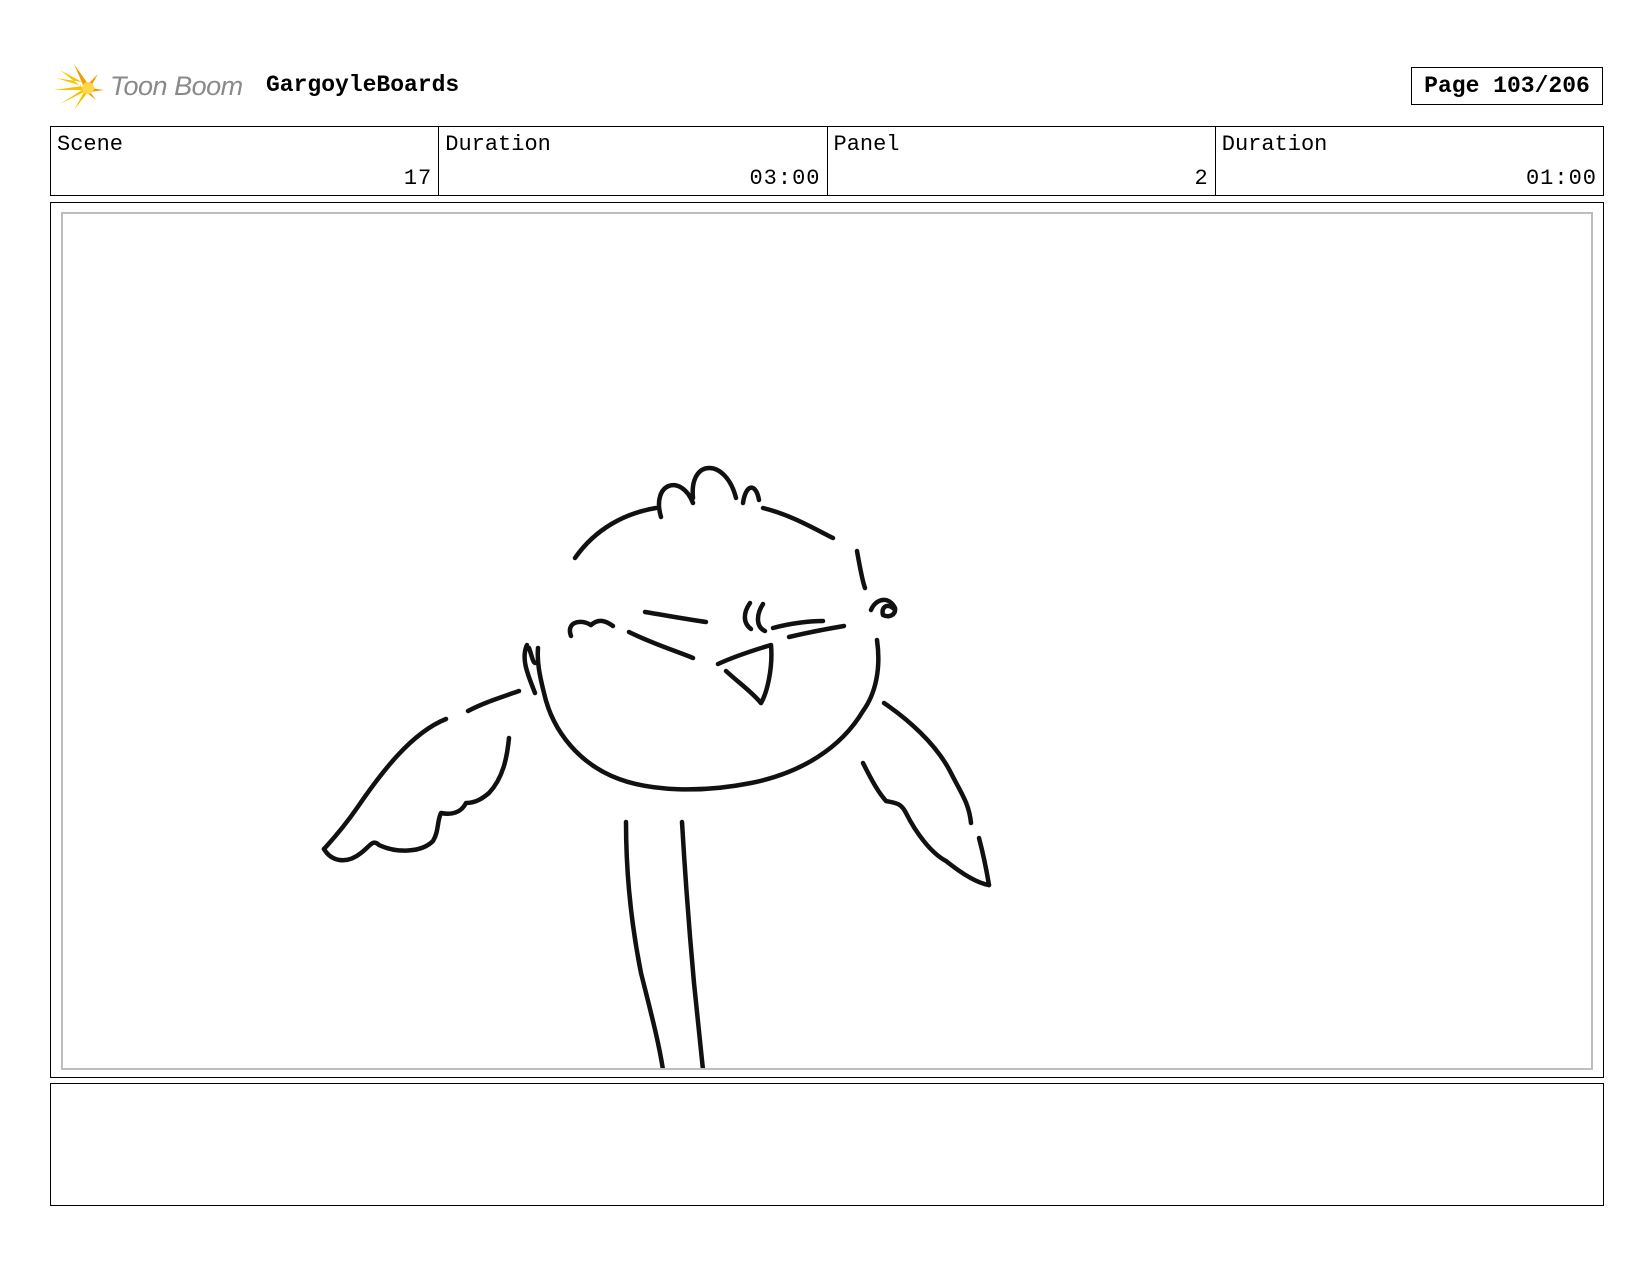  Describe the element at coordinates (1022, 161) in the screenshot. I see `panel-cell: Panel 2` at that location.